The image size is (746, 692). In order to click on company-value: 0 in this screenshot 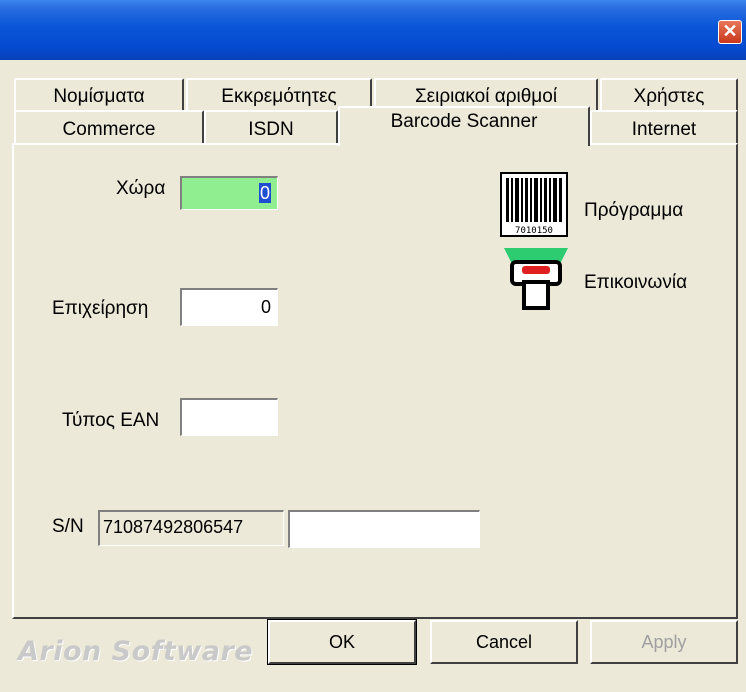, I will do `click(265, 307)`.